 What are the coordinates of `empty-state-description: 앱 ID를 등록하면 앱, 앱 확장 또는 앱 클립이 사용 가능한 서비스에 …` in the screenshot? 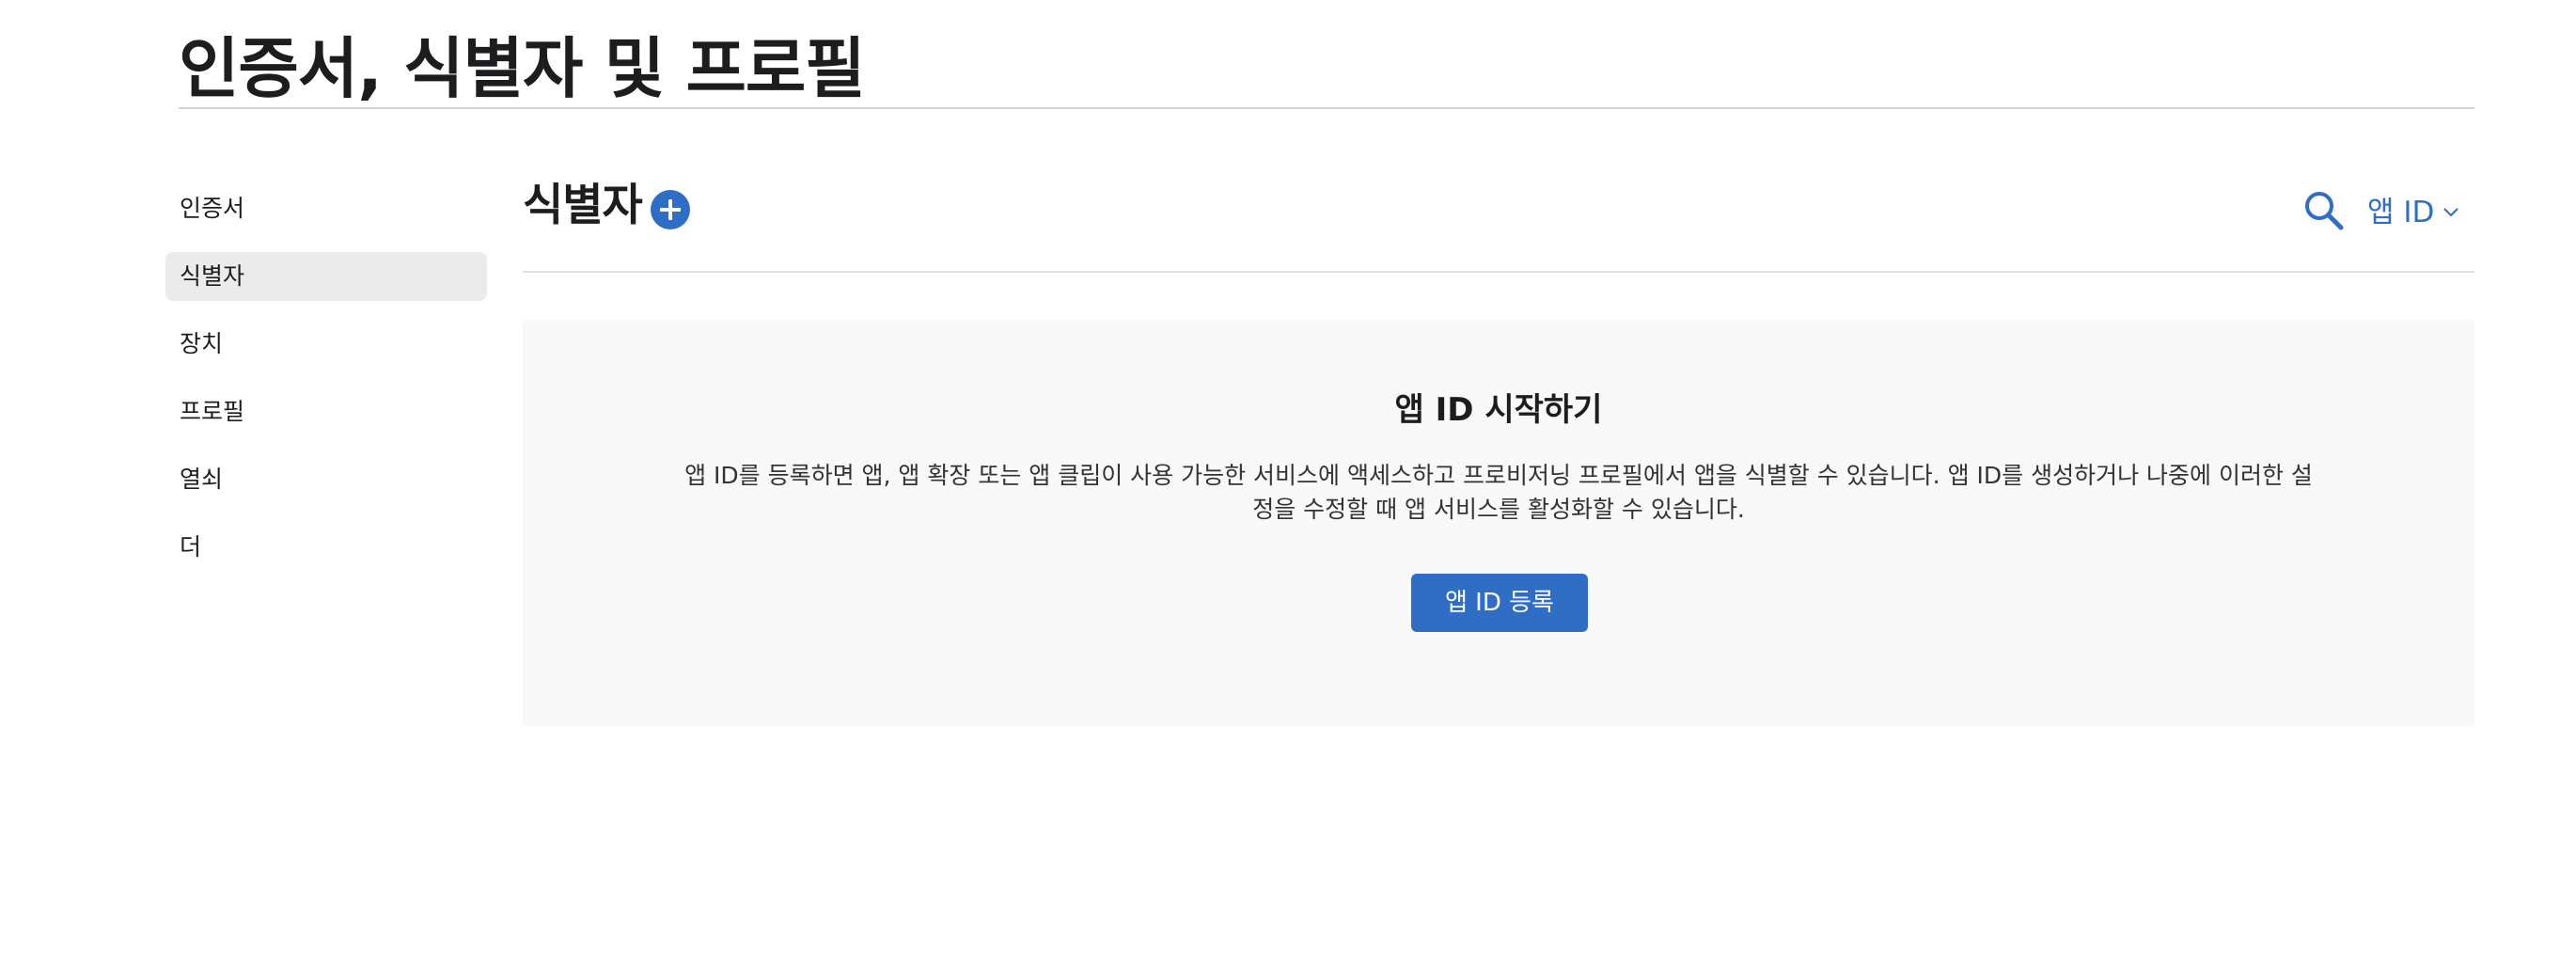 It's located at (1499, 493).